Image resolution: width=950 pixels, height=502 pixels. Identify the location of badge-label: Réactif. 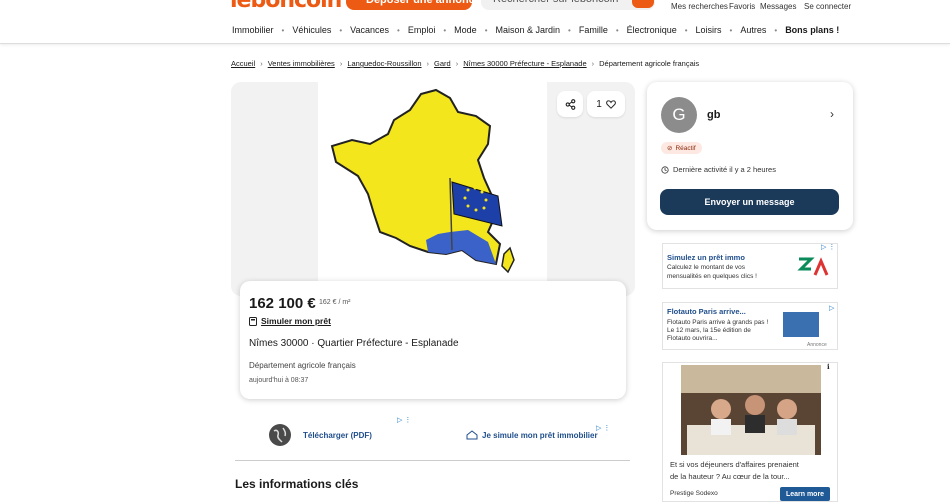
(685, 148).